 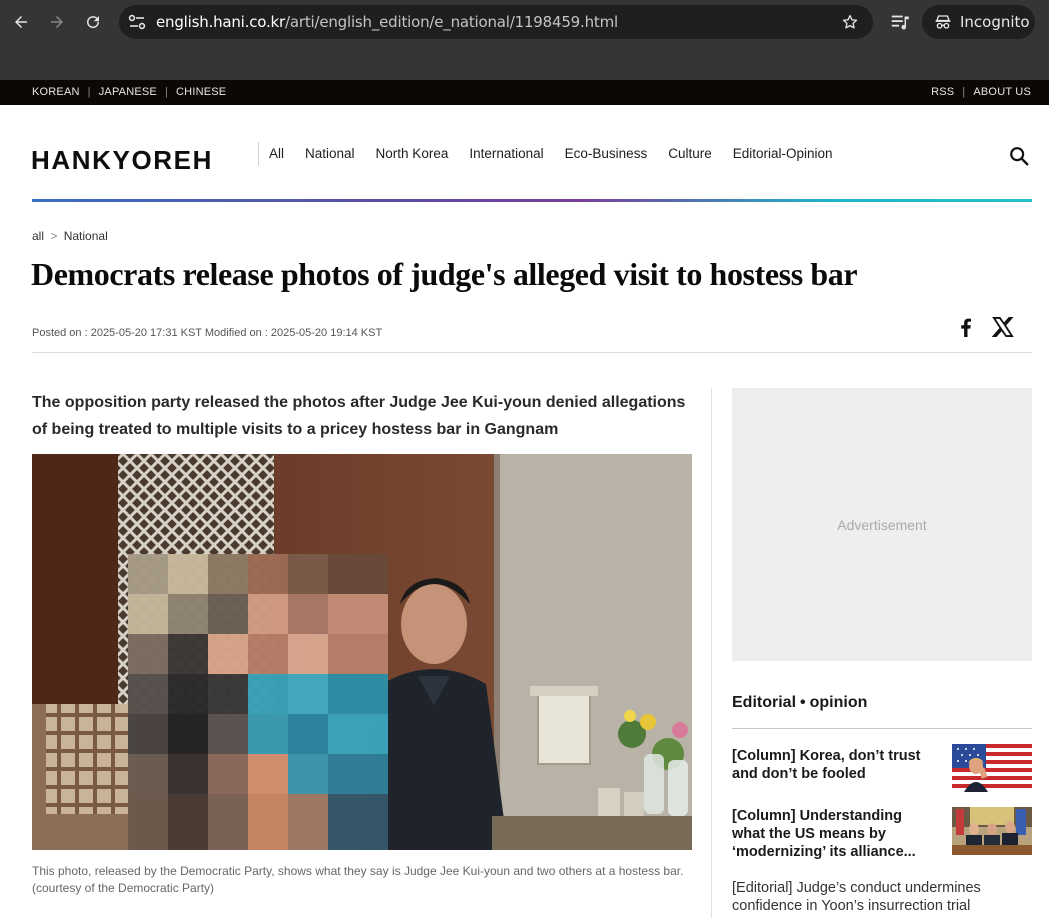 What do you see at coordinates (838, 702) in the screenshot?
I see `section-title-right: opinion` at bounding box center [838, 702].